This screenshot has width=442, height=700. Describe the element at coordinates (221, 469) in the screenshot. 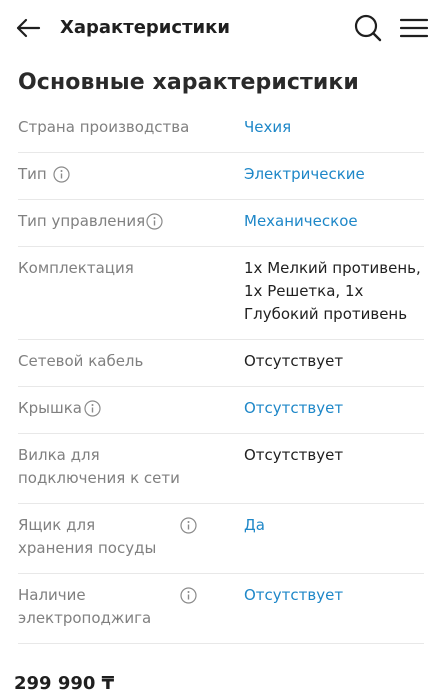

I see `spec-row-plug: Вилка для подключения к сети Отсутствует` at that location.